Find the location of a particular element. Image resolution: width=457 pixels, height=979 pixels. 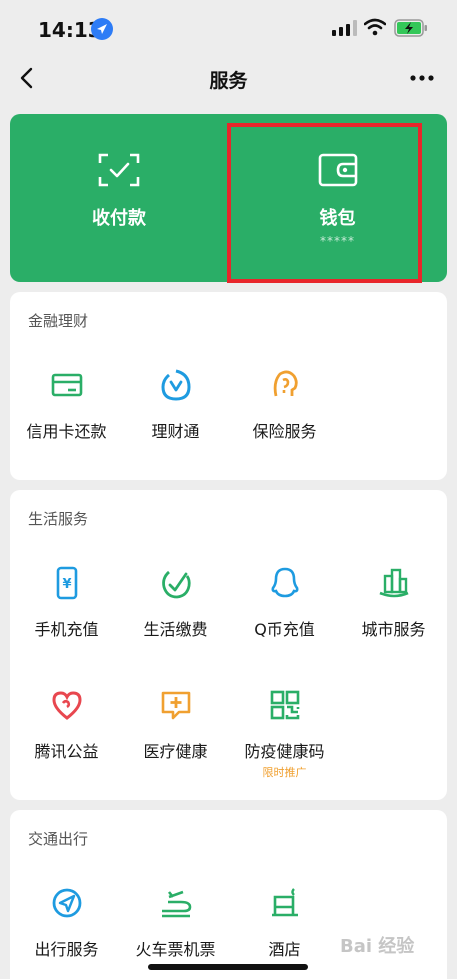

health-code-promo-label: 限时推广 is located at coordinates (284, 772).